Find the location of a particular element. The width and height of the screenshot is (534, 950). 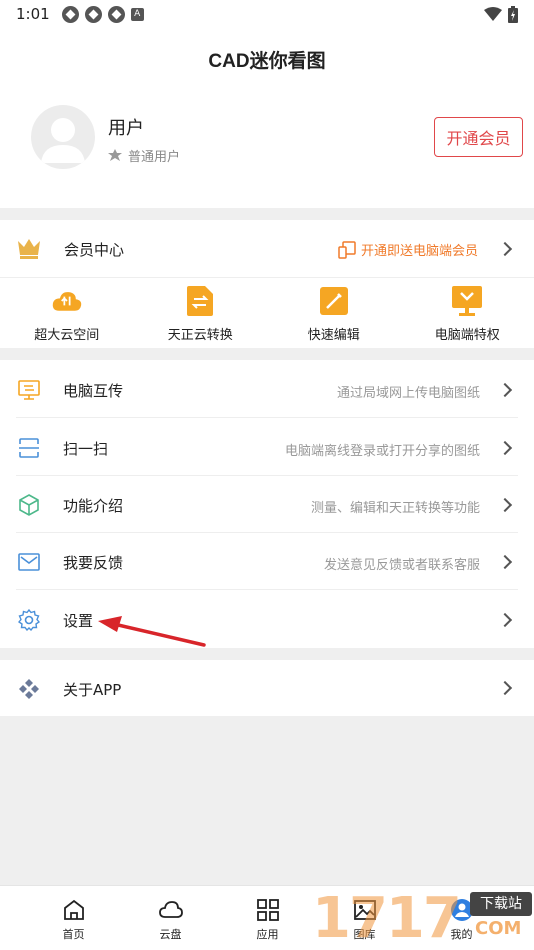

feature-pc-privilege: 电脑端特权 is located at coordinates (467, 313).